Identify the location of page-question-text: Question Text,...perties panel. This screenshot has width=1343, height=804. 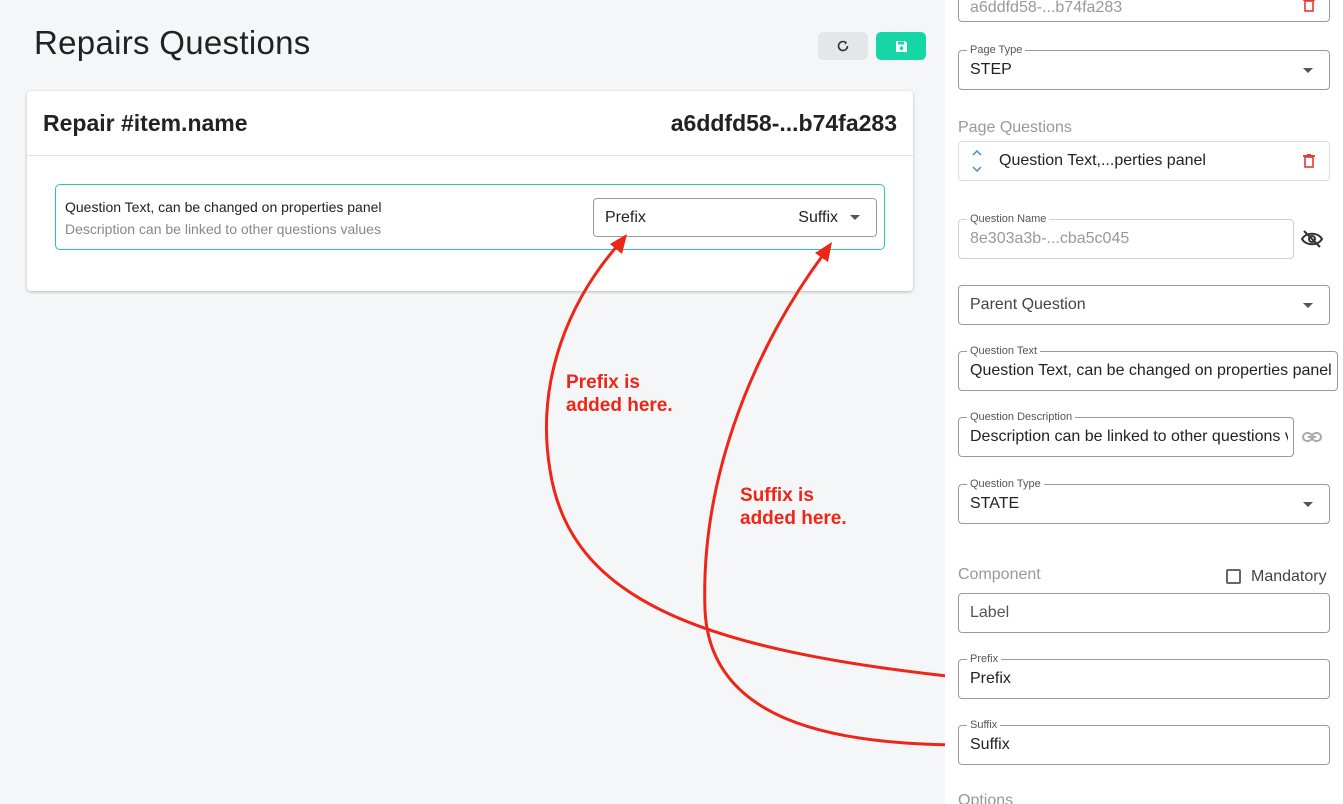
(1102, 160).